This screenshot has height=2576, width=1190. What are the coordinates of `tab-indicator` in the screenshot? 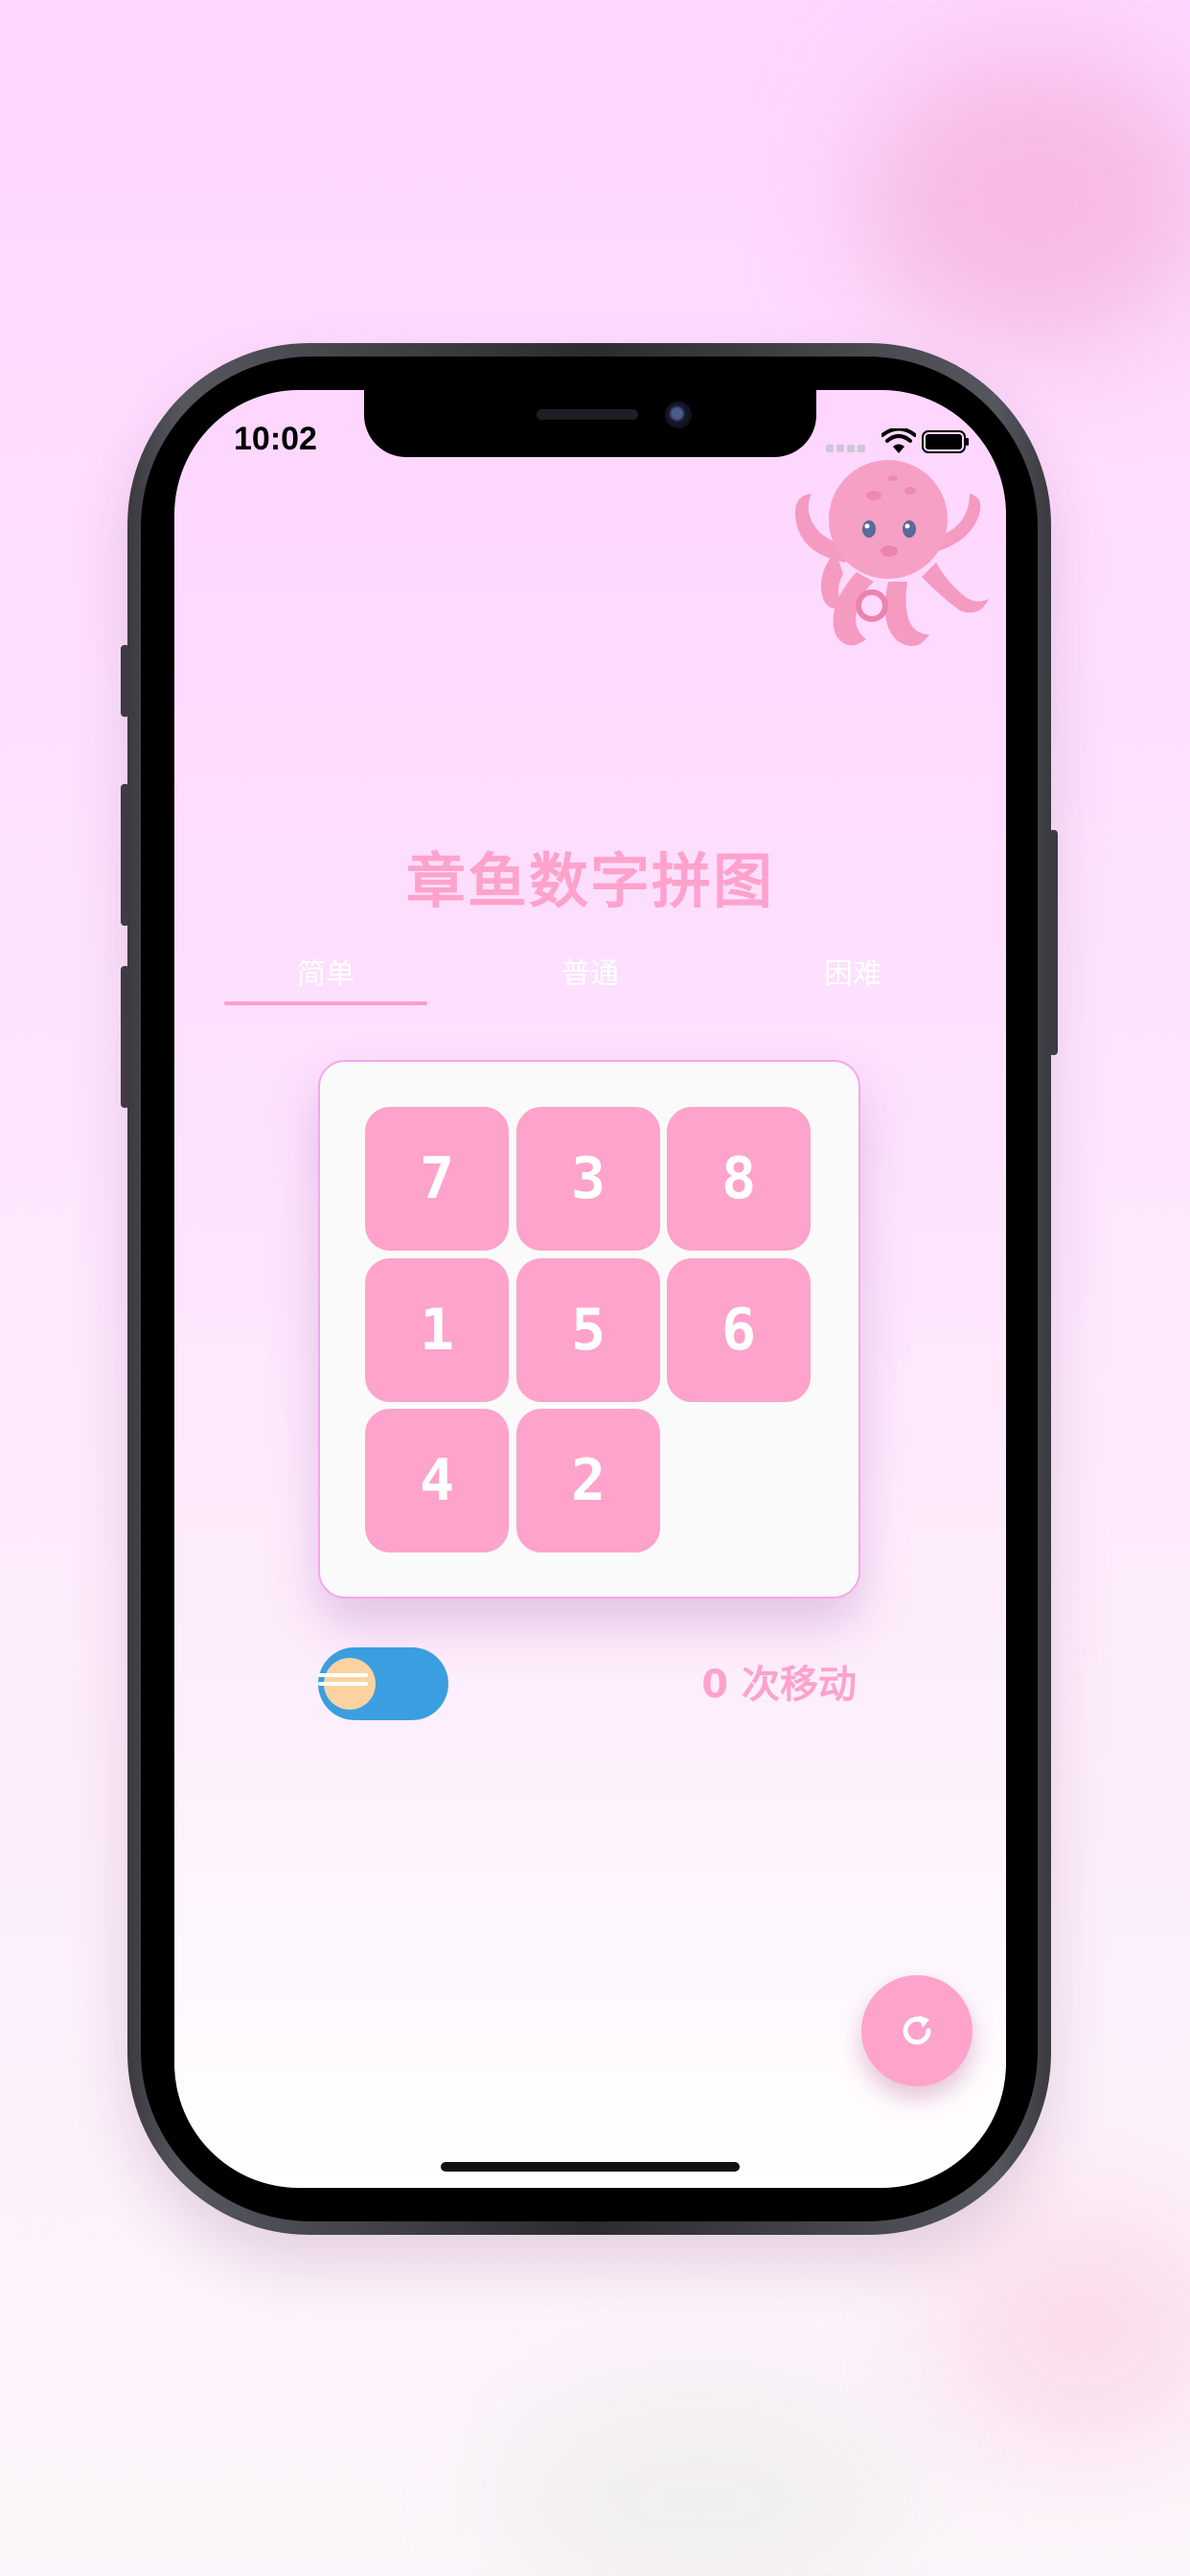 It's located at (326, 1003).